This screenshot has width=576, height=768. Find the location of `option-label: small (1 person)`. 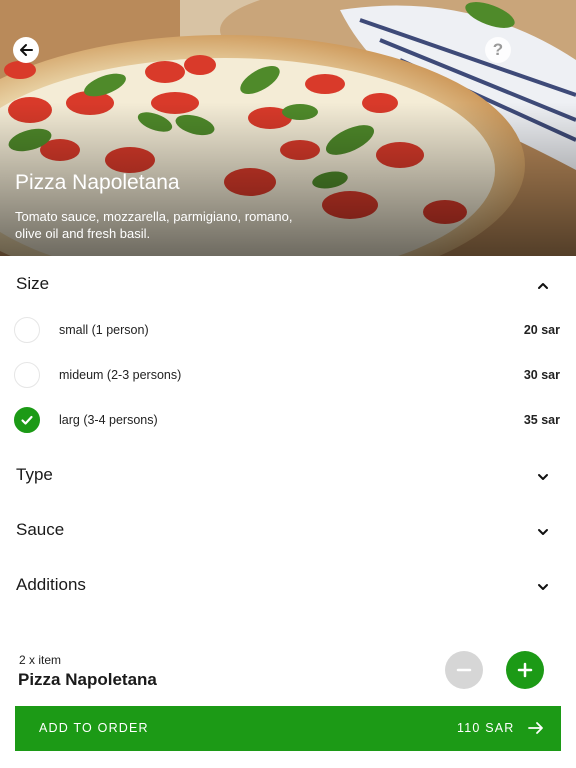

option-label: small (1 person) is located at coordinates (104, 330).